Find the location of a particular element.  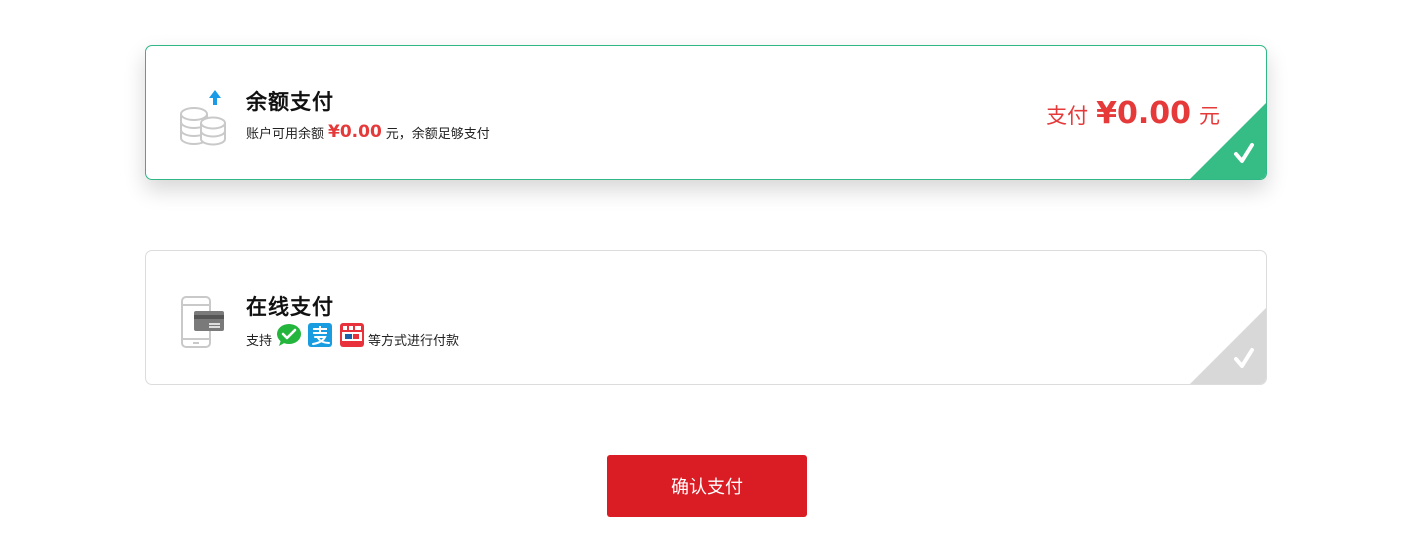

unselected-check-corner is located at coordinates (1228, 346).